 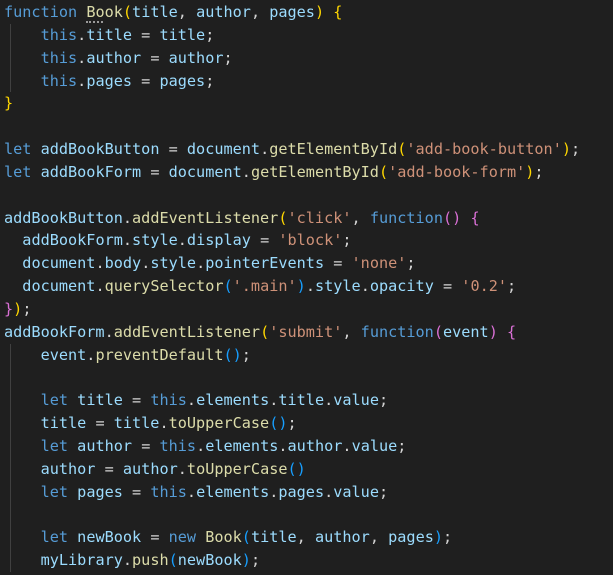 What do you see at coordinates (465, 331) in the screenshot?
I see `code-token: event` at bounding box center [465, 331].